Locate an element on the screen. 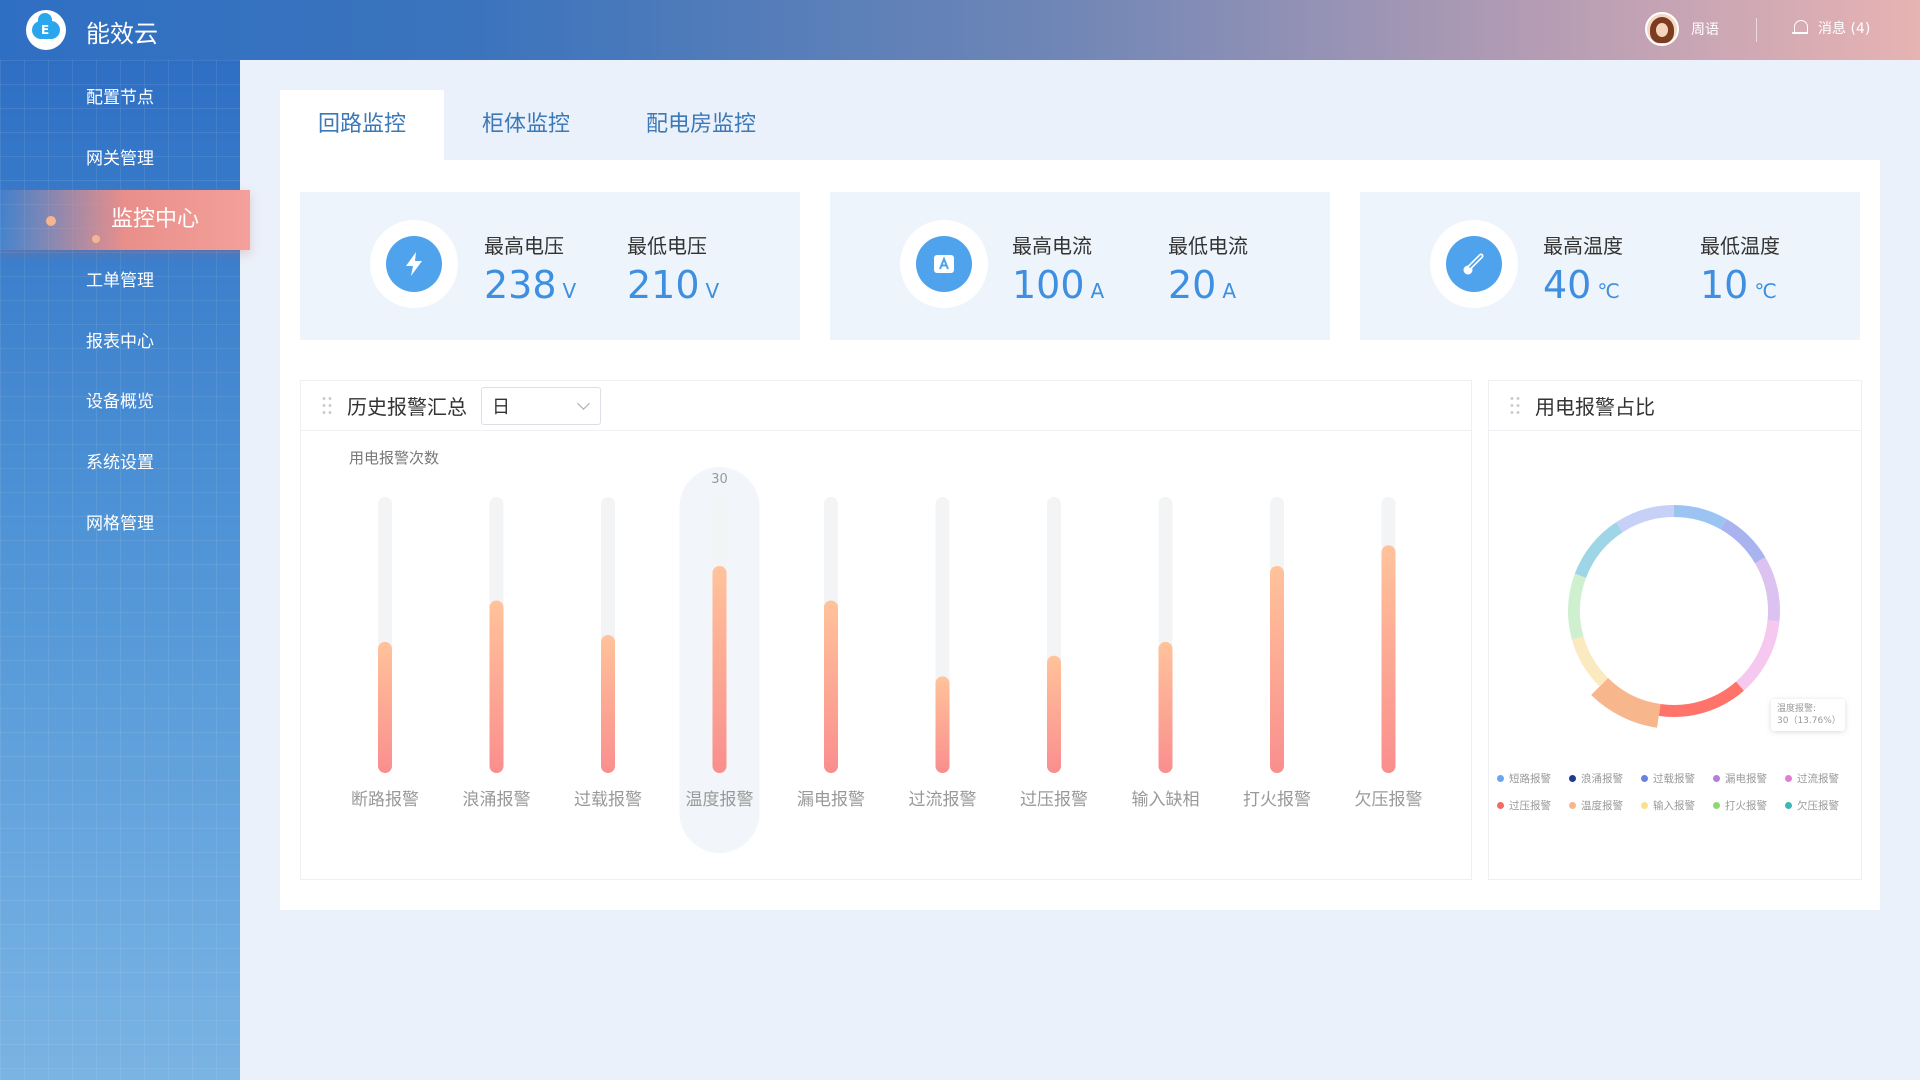 The image size is (1920, 1080). temperature-icon-ring is located at coordinates (1474, 264).